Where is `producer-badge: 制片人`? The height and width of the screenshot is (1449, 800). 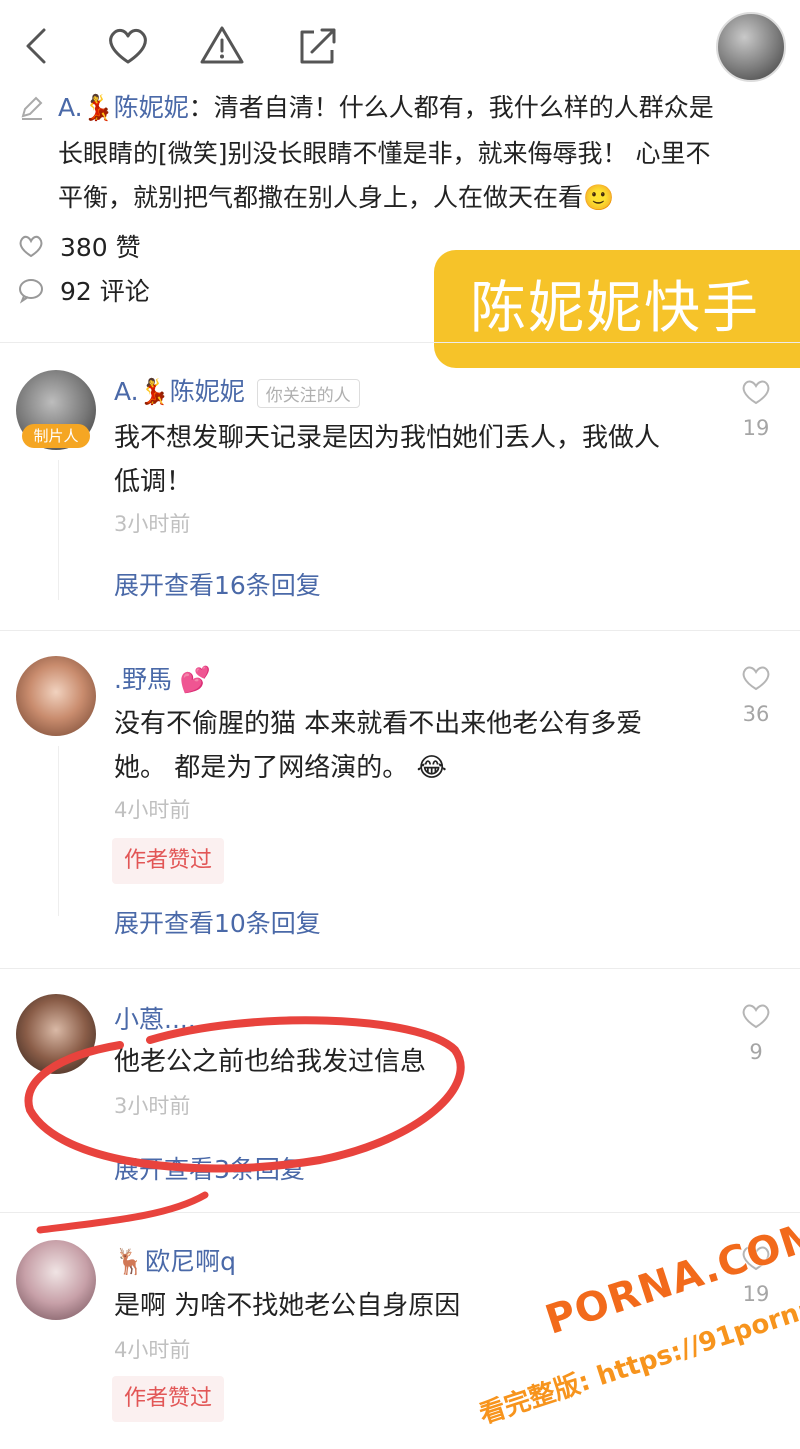
producer-badge: 制片人 is located at coordinates (56, 436).